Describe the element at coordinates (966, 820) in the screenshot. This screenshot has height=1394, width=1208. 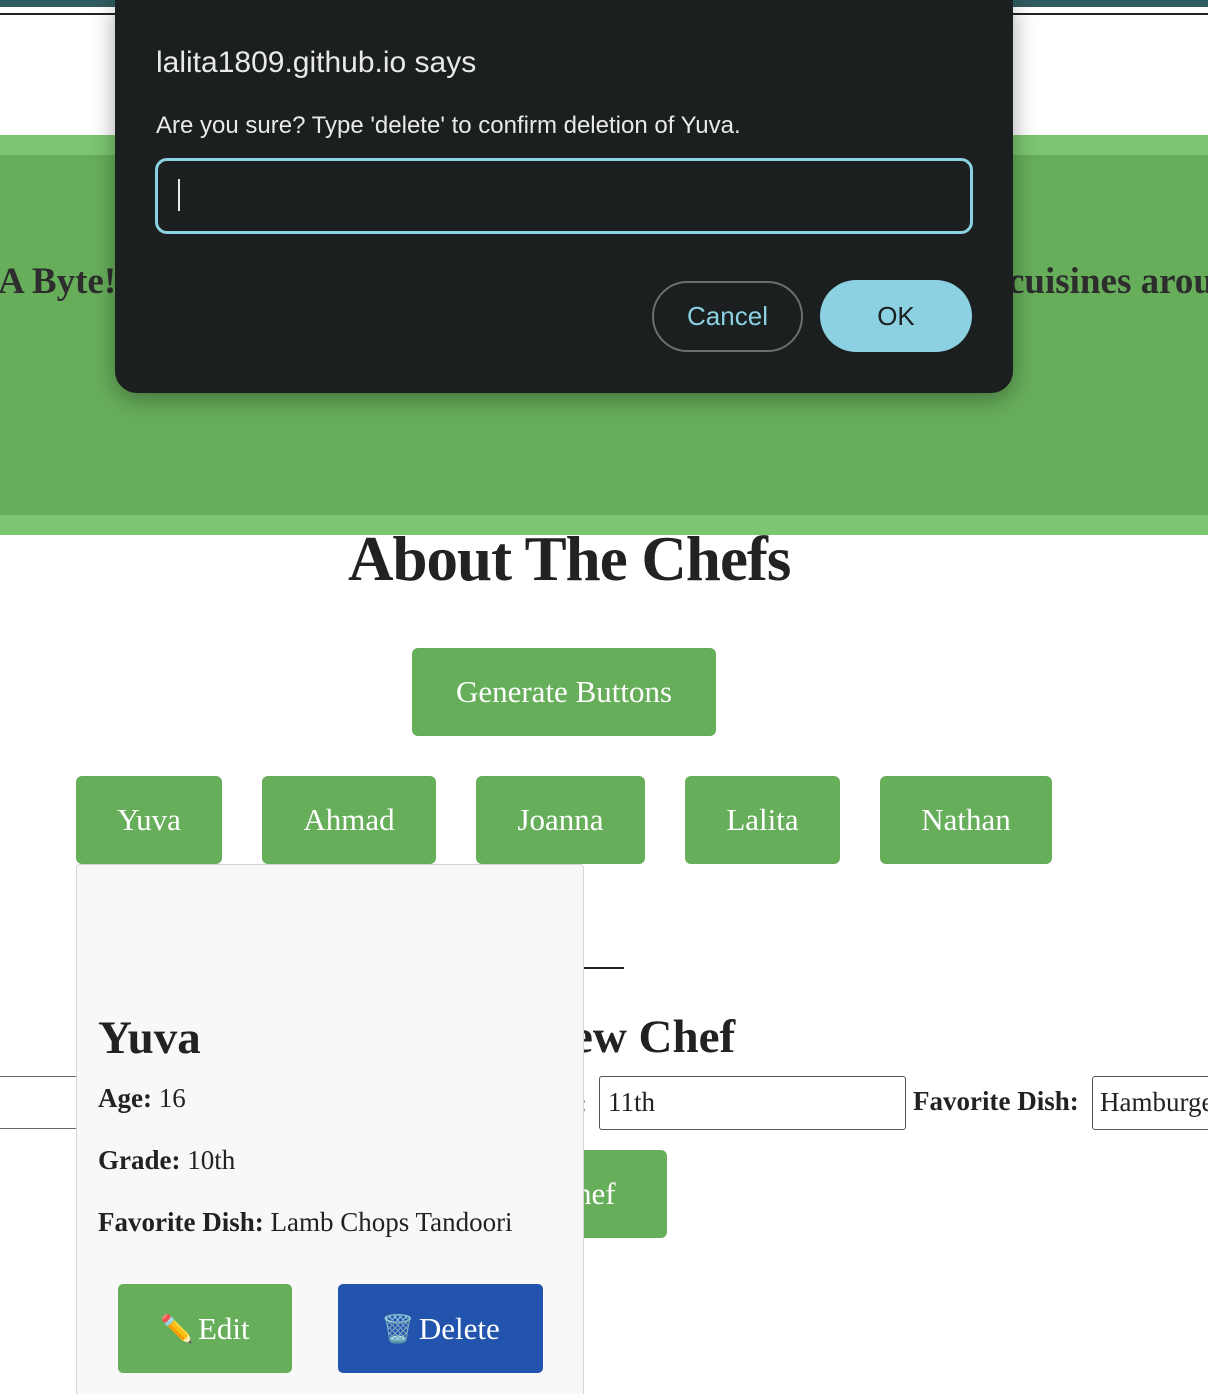
I see `chef-button-nathan: Nathan` at that location.